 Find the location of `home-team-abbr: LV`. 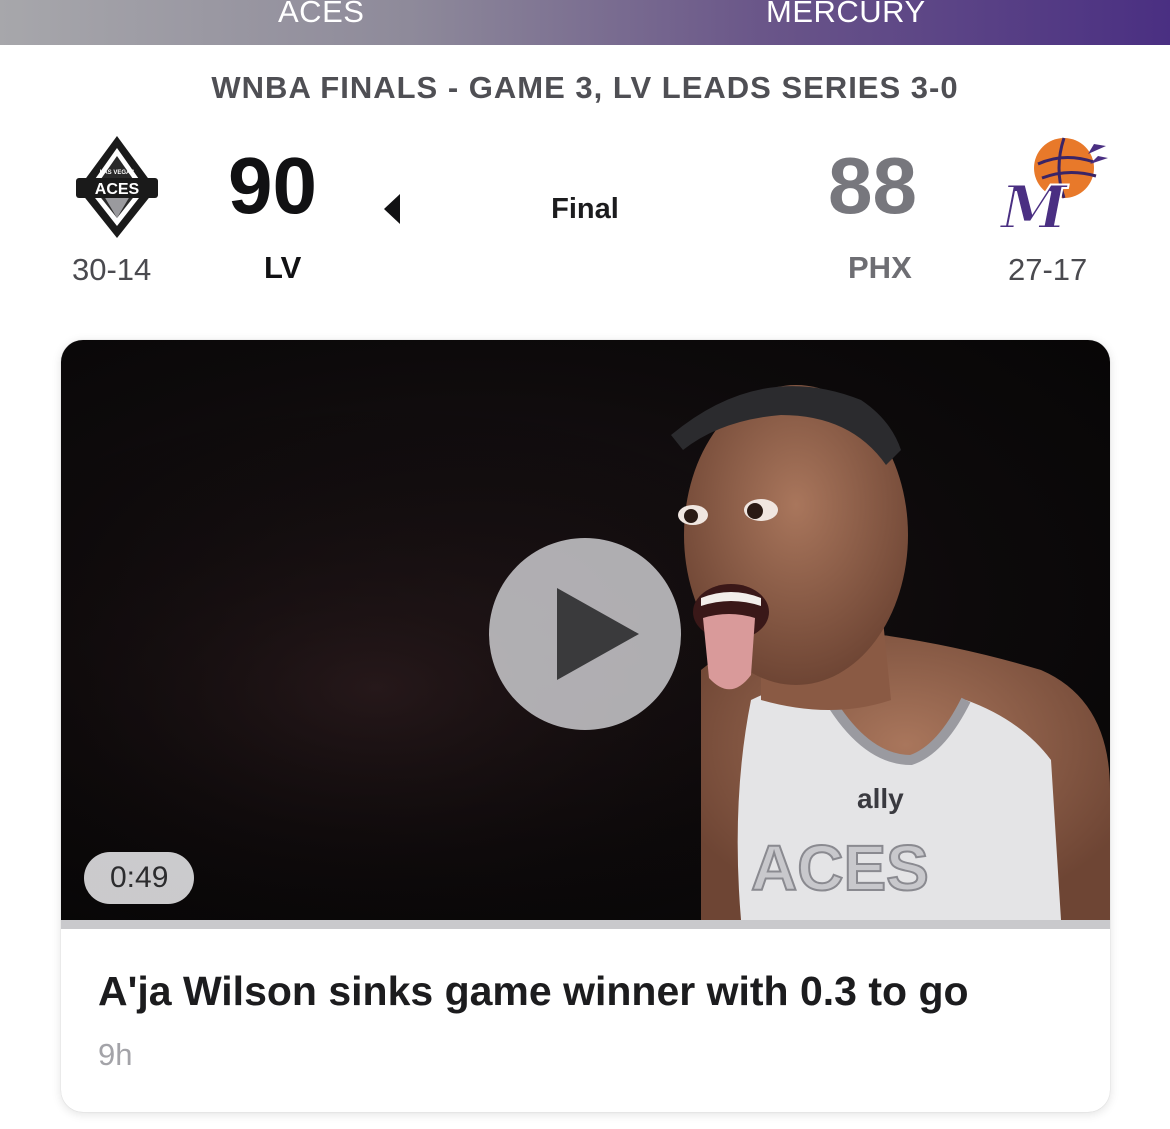

home-team-abbr: LV is located at coordinates (283, 267).